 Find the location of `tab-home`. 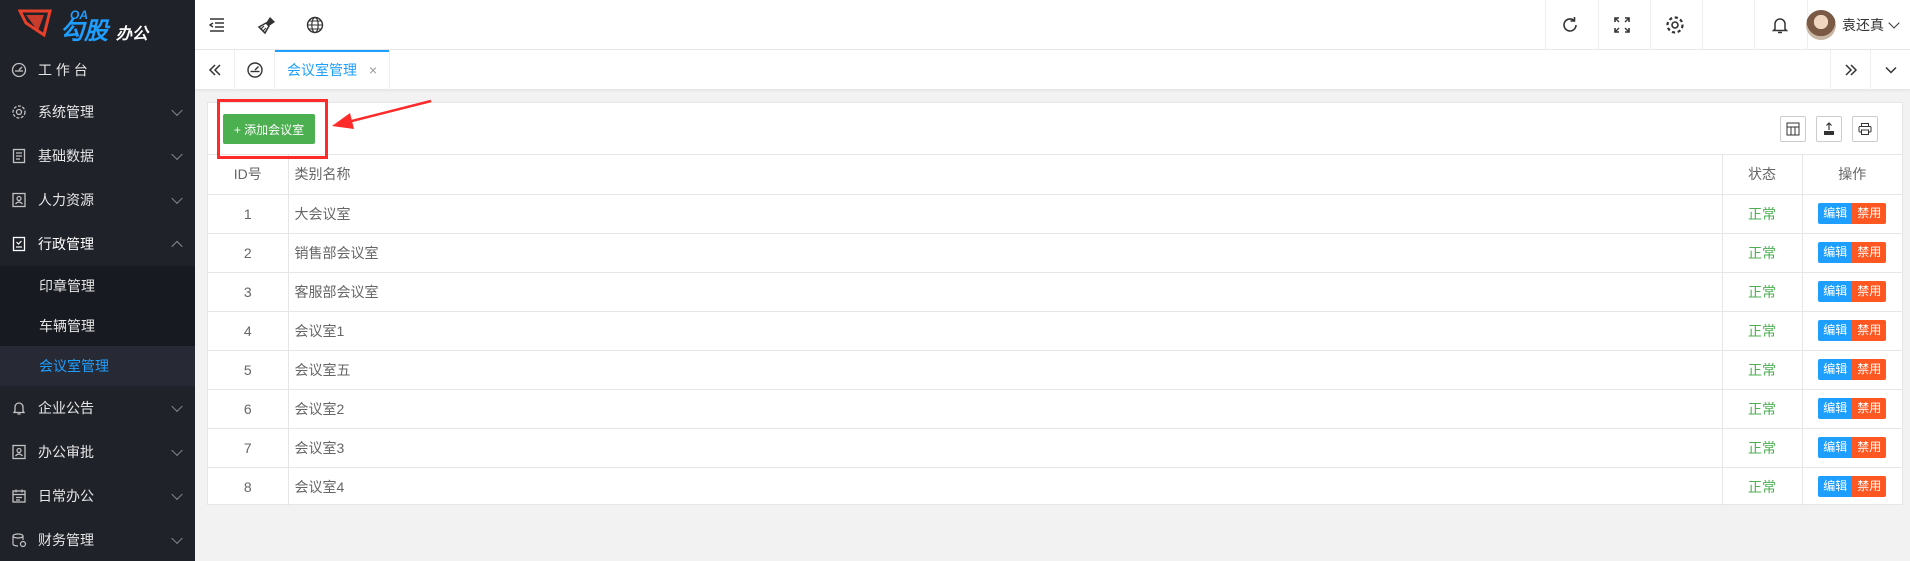

tab-home is located at coordinates (255, 70).